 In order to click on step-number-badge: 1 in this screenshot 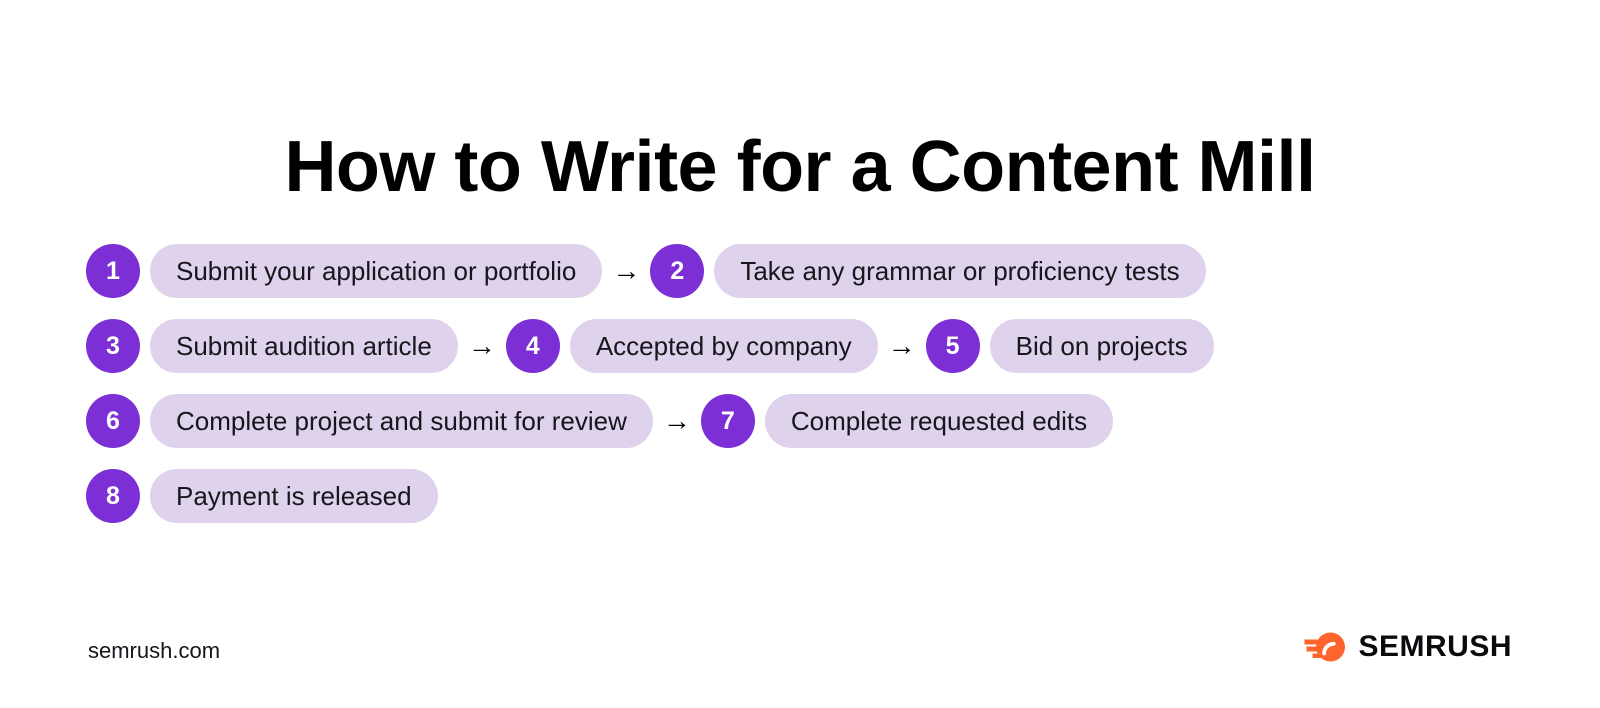, I will do `click(113, 271)`.